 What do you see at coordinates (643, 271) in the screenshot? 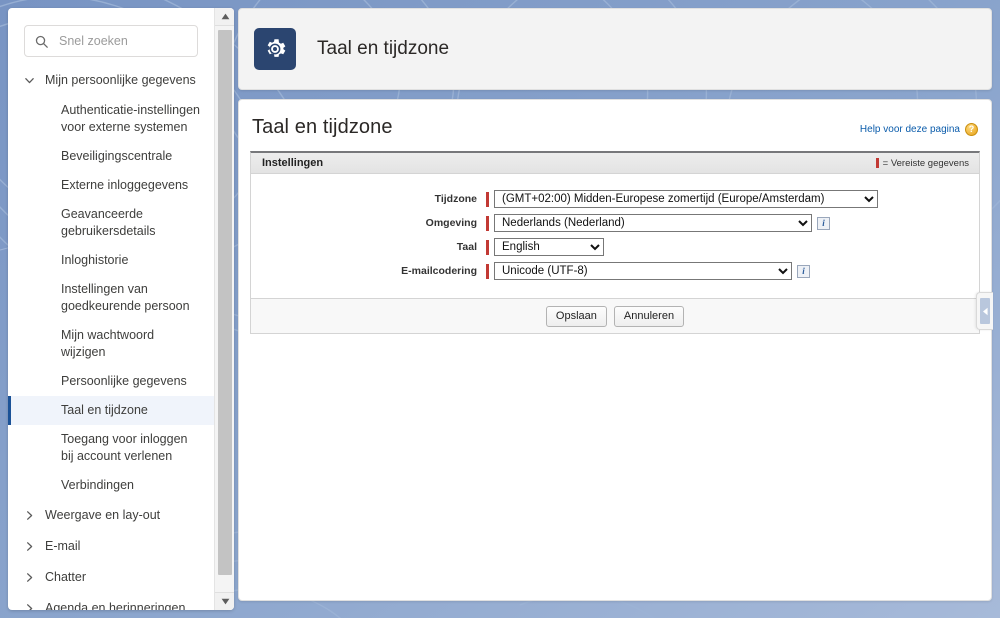
I see `email-encoding-select: Unicode (UTF-8)` at bounding box center [643, 271].